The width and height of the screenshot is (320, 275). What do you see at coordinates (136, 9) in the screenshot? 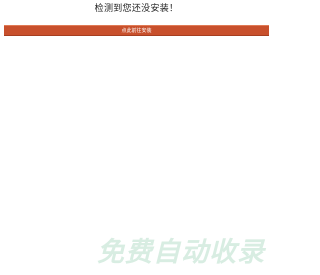
I see `install-notice: 检测到您还没安装！` at bounding box center [136, 9].